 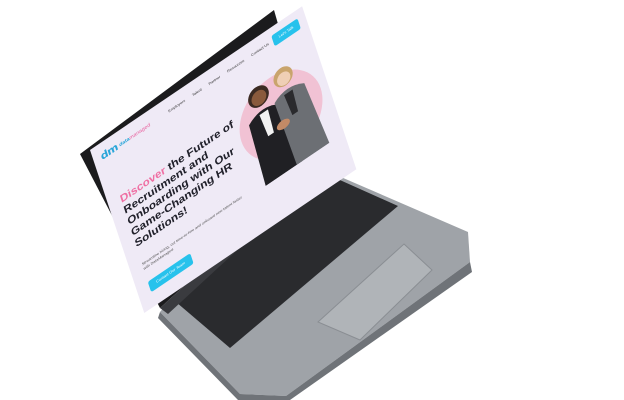 I want to click on nav-cta-button: Let's Talk, so click(x=286, y=32).